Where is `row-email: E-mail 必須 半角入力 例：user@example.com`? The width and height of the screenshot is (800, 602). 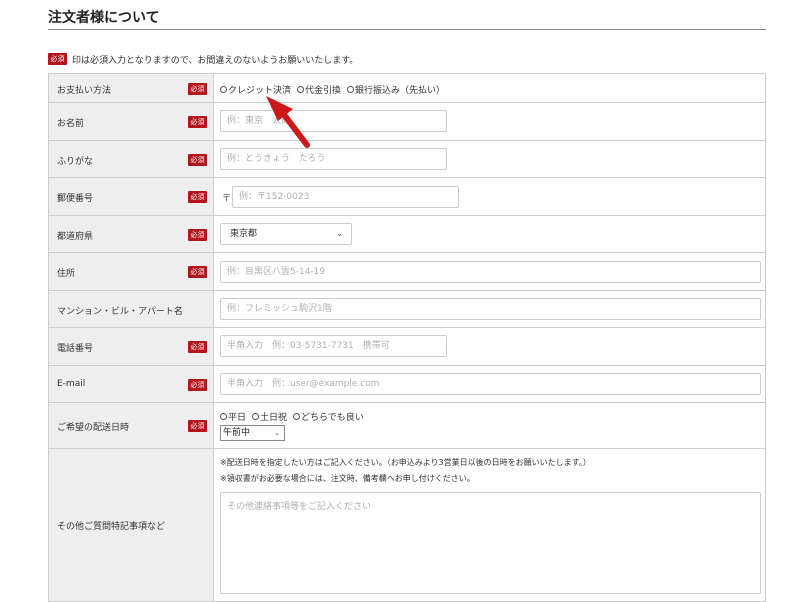 row-email: E-mail 必須 半角入力 例：user@example.com is located at coordinates (407, 384).